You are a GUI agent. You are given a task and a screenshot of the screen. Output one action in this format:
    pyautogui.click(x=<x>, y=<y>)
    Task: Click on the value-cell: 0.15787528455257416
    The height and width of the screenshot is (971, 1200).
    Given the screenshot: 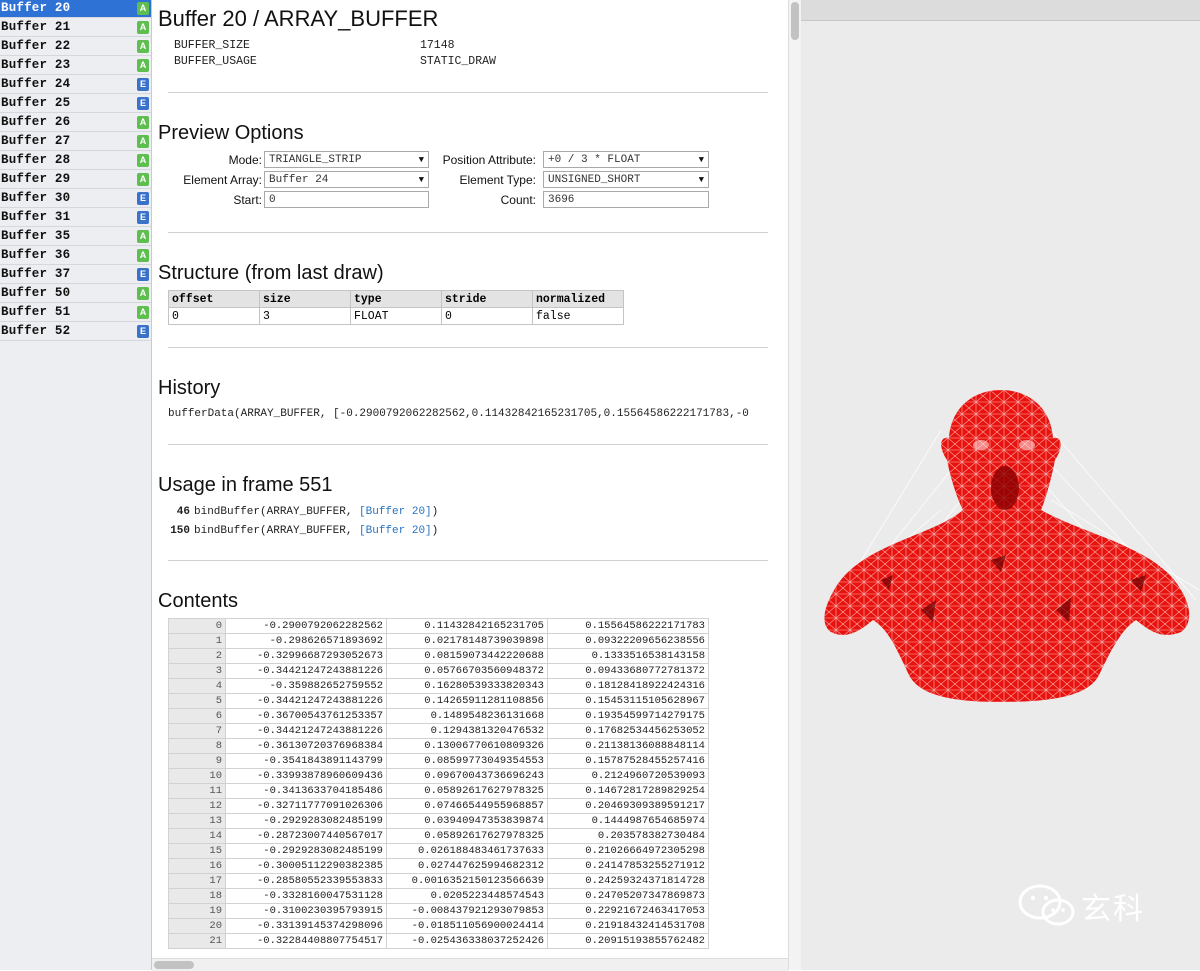 What is the action you would take?
    pyautogui.click(x=628, y=761)
    